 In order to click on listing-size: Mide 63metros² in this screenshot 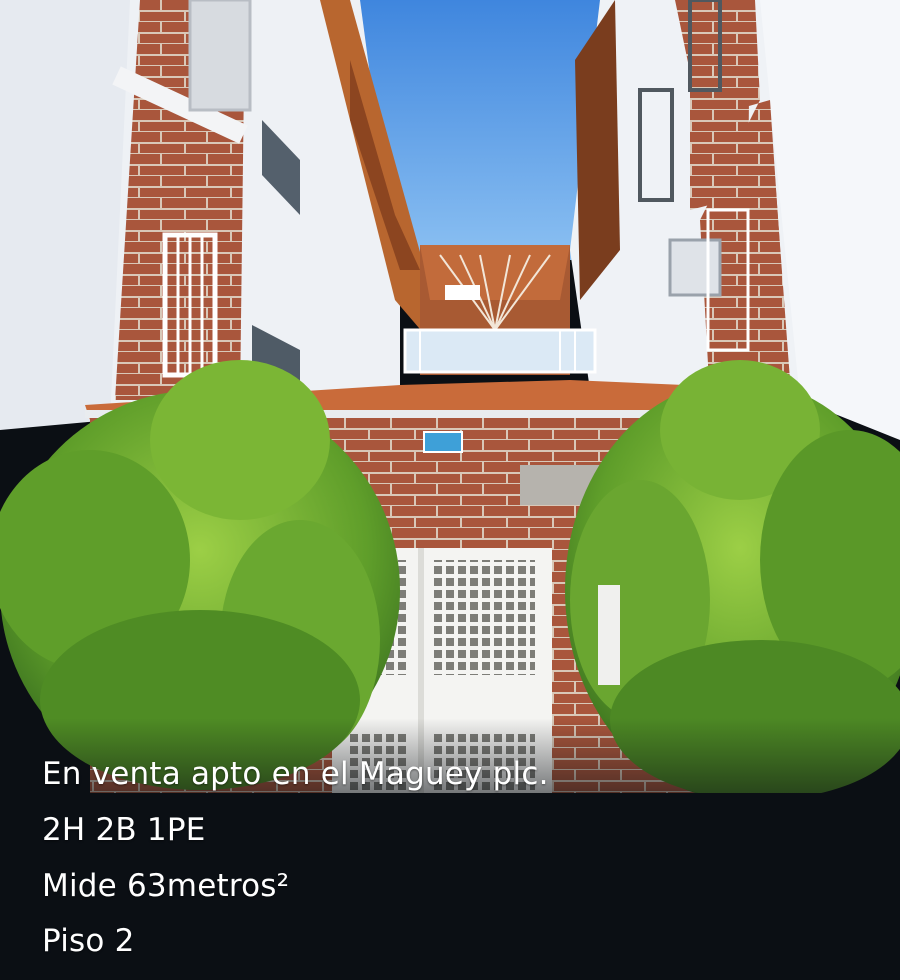, I will do `click(166, 886)`.